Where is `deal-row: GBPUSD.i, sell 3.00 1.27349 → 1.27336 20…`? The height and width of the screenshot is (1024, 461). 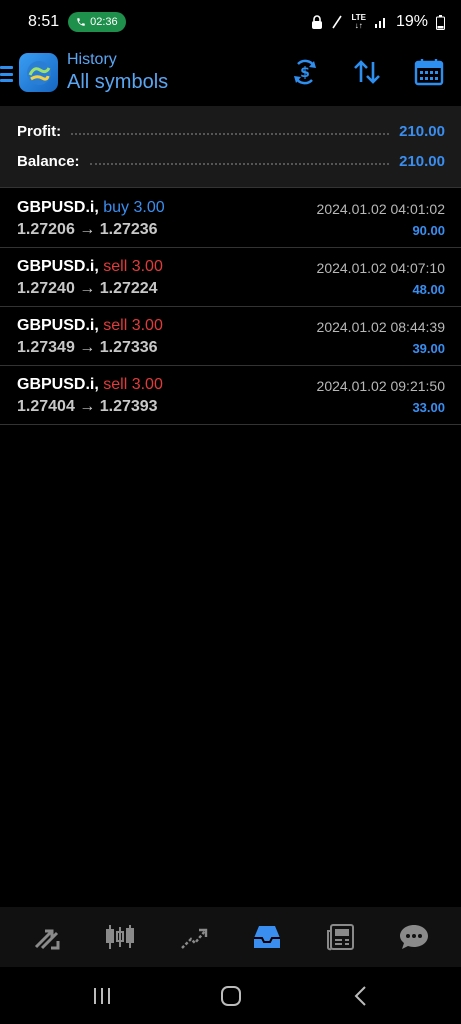 deal-row: GBPUSD.i, sell 3.00 1.27349 → 1.27336 20… is located at coordinates (230, 336).